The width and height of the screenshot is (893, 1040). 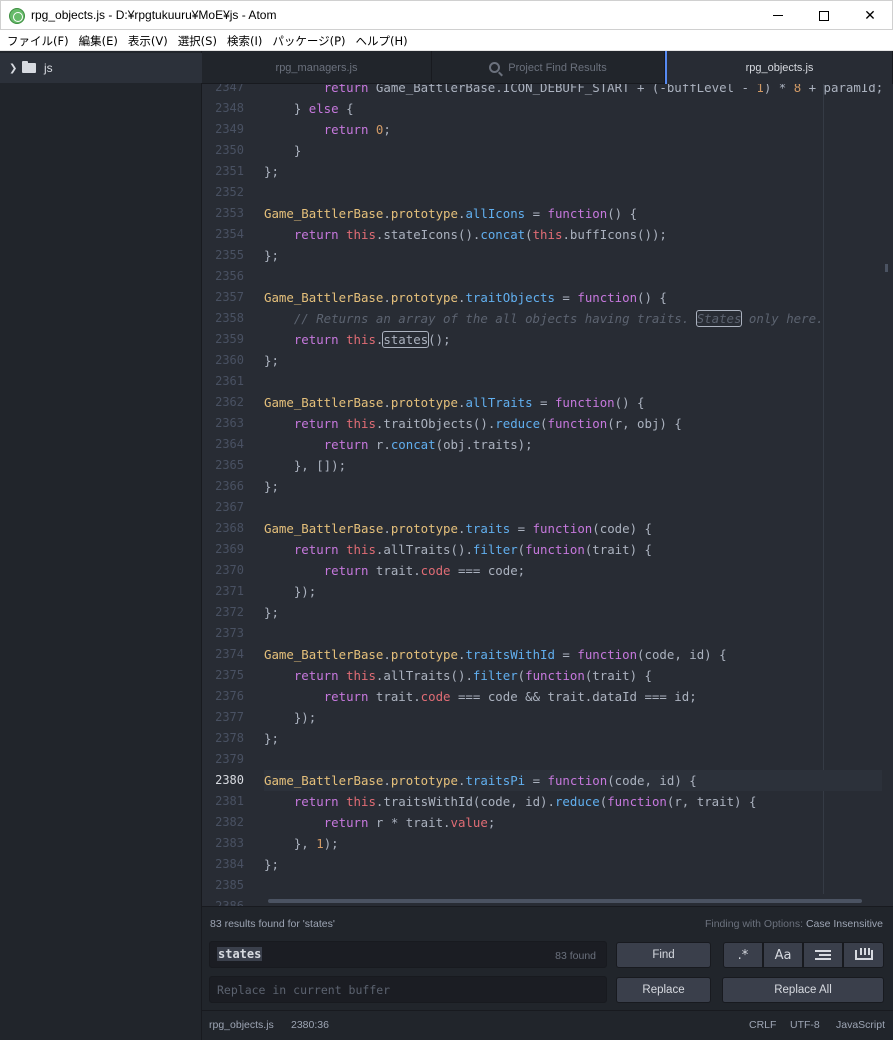 I want to click on code-line: 2366};, so click(x=547, y=486).